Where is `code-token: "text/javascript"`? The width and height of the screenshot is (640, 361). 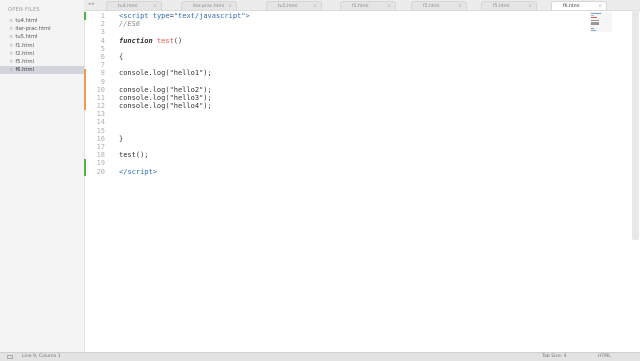 code-token: "text/javascript" is located at coordinates (209, 16).